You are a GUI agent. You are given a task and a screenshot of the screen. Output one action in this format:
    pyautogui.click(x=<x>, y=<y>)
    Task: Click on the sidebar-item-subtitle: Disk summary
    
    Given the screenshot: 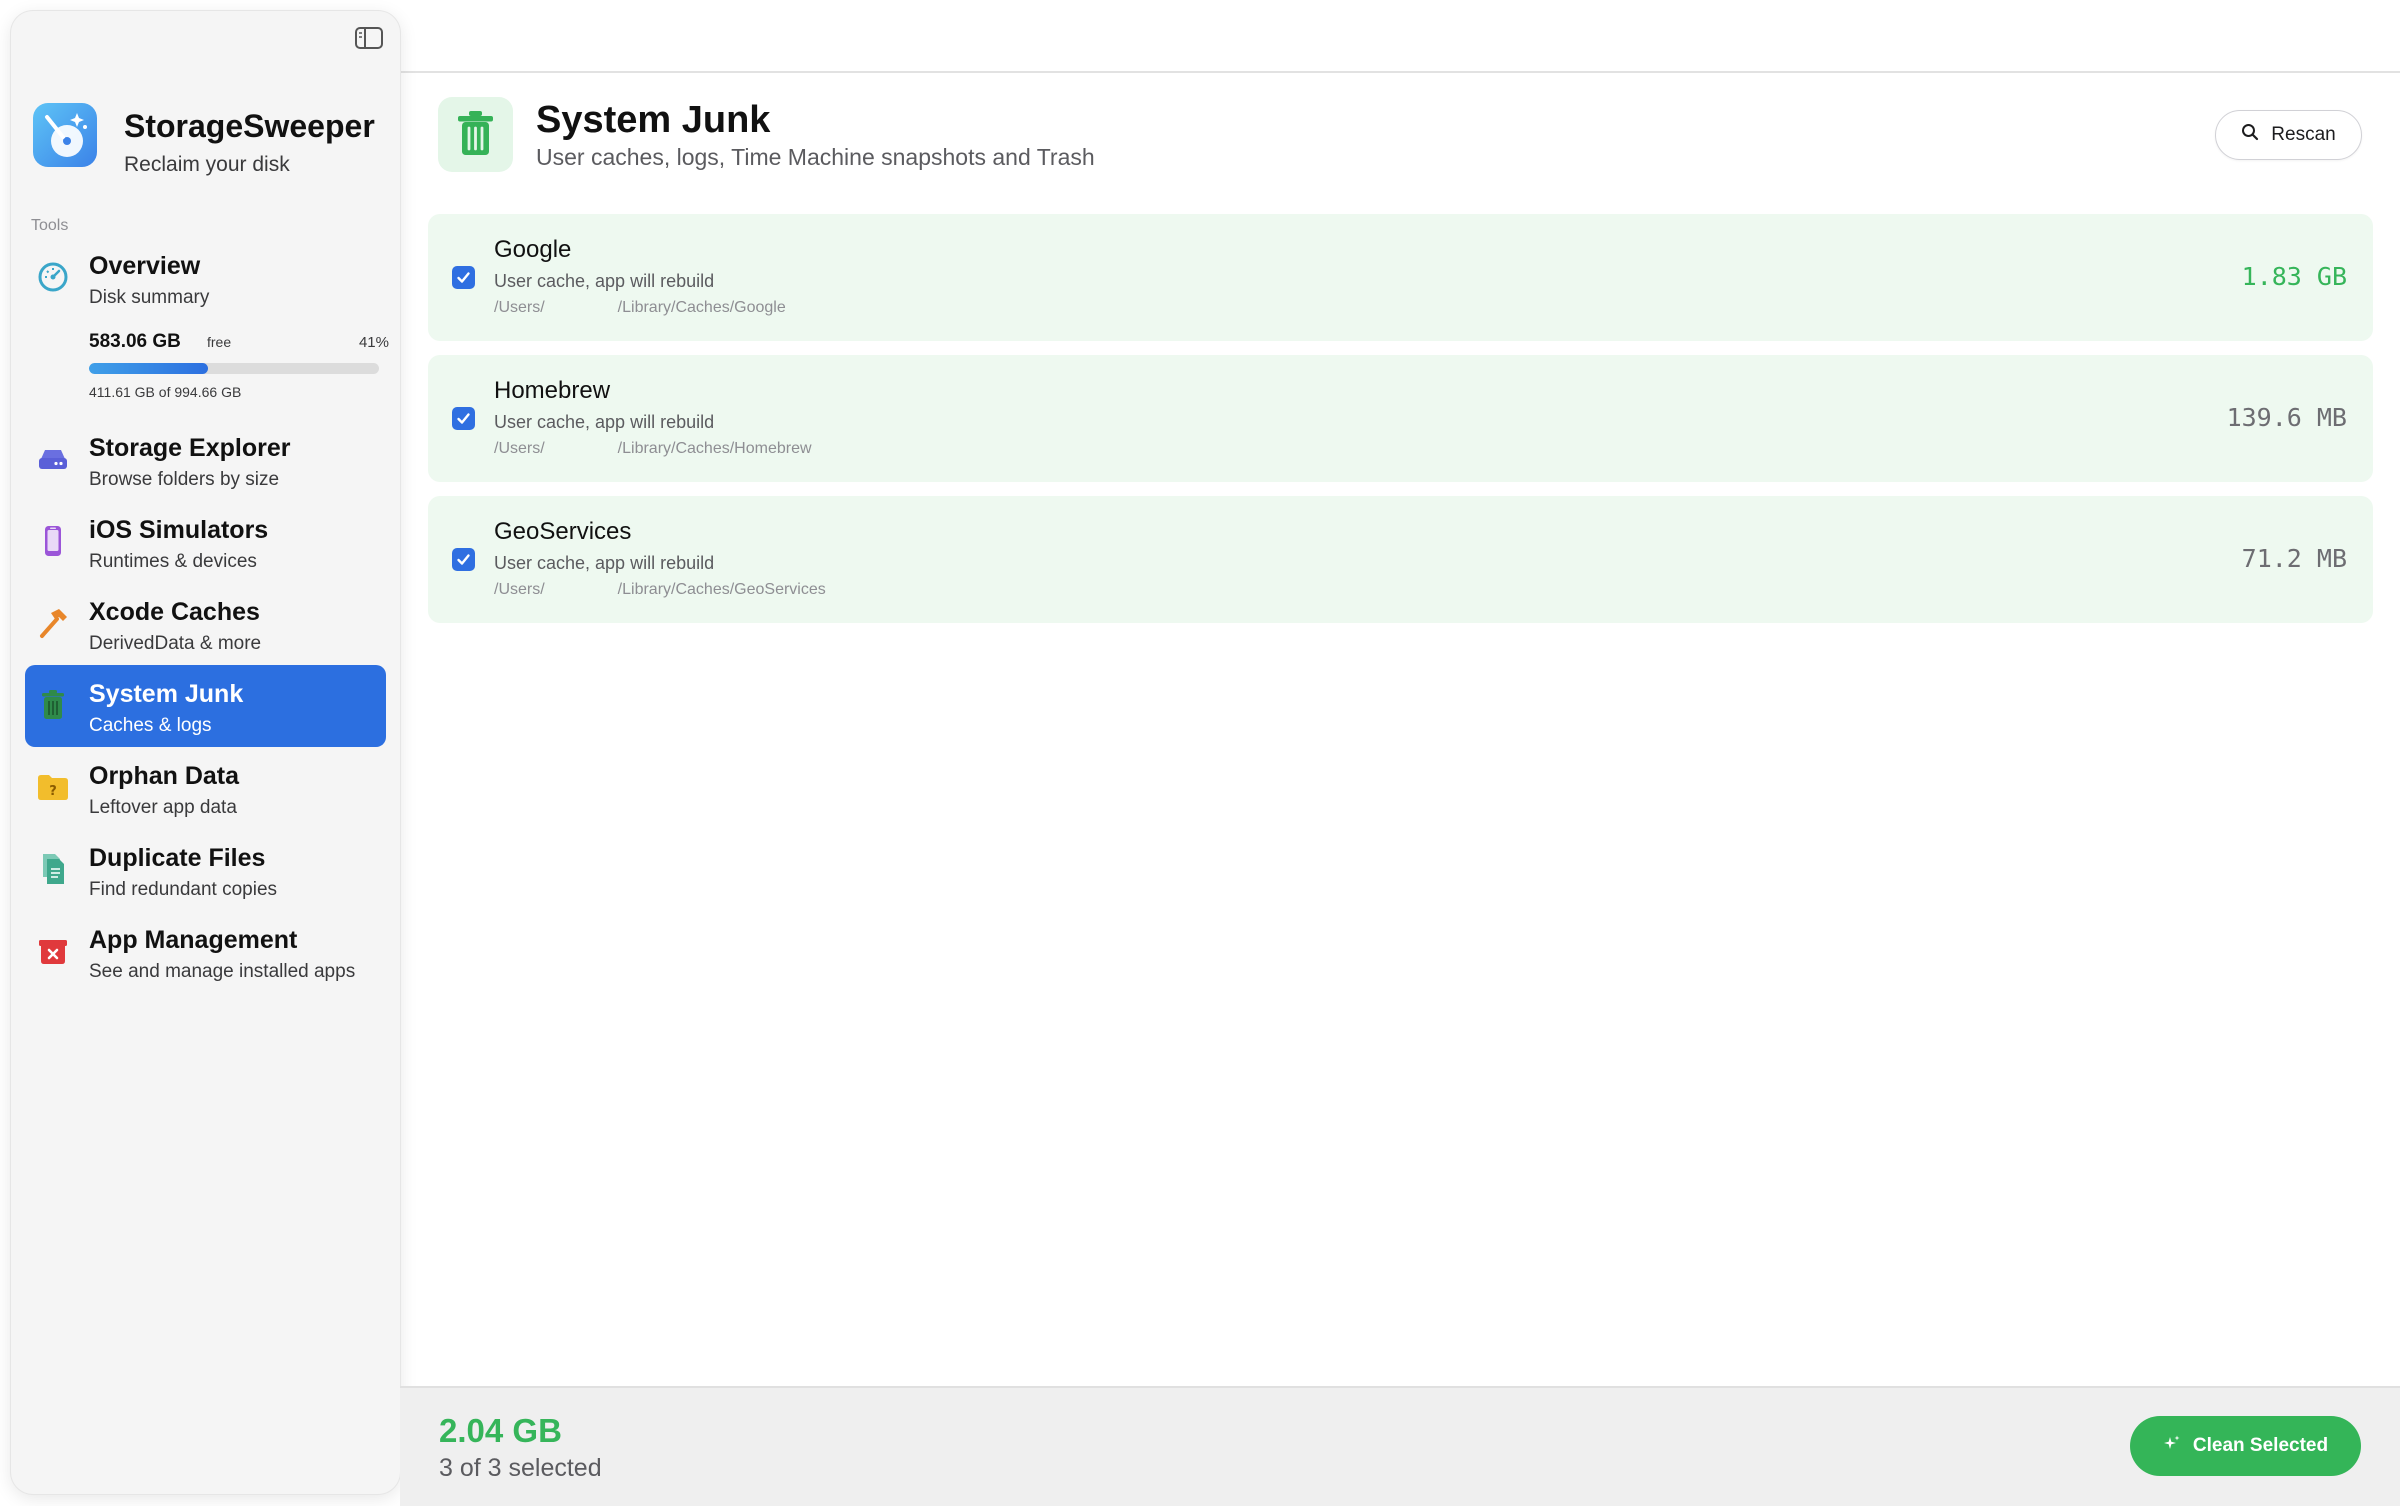 What is the action you would take?
    pyautogui.click(x=149, y=297)
    